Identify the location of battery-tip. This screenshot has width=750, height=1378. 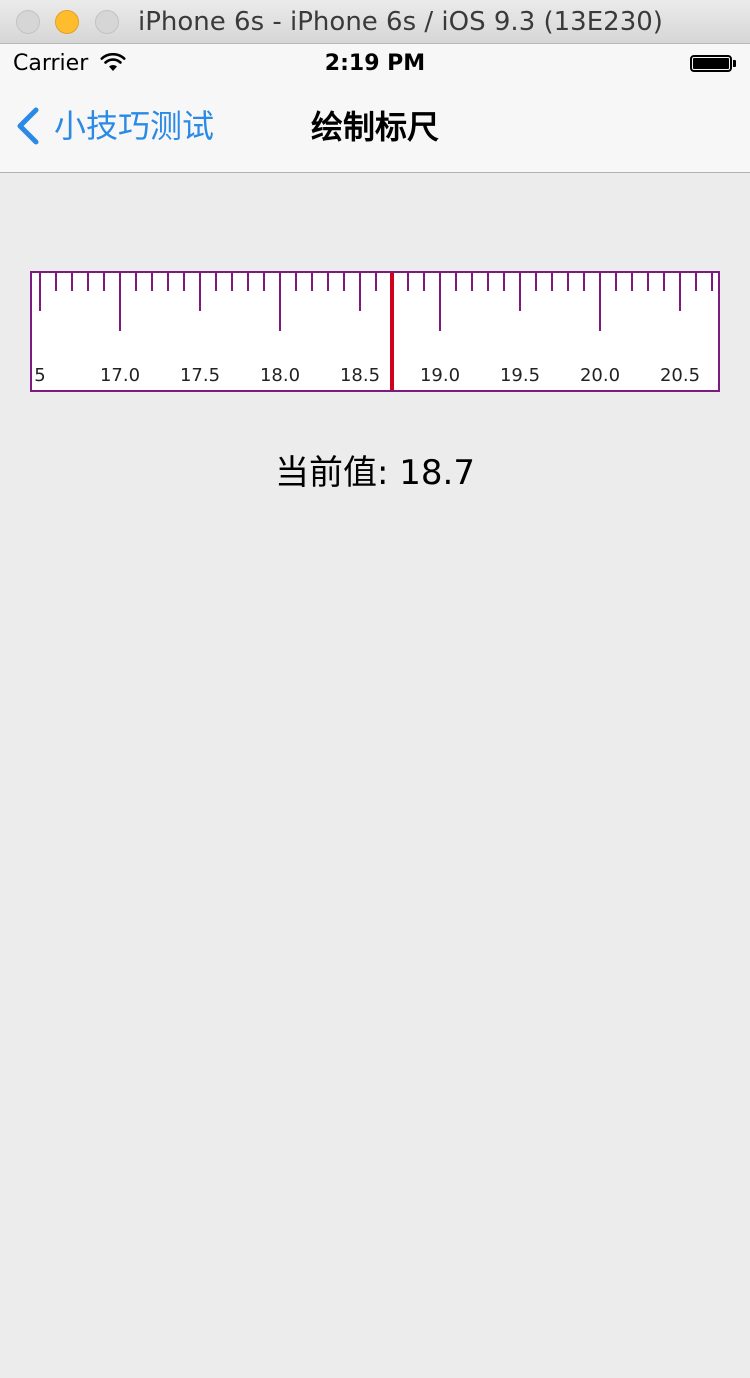
(734, 63).